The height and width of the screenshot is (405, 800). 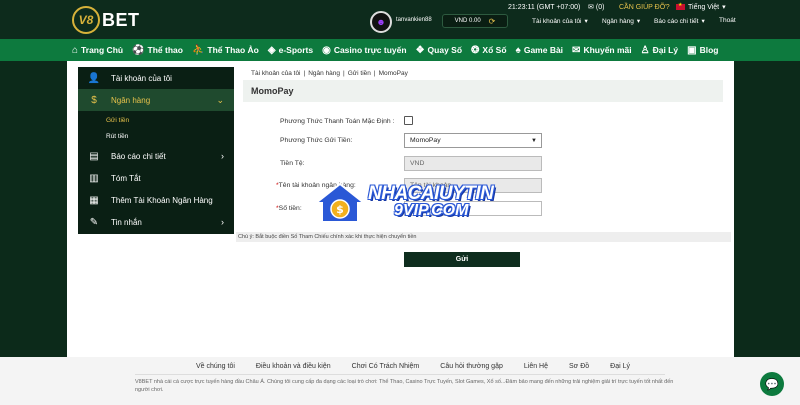 I want to click on footer-link-agent: Đại Lý, so click(x=620, y=366).